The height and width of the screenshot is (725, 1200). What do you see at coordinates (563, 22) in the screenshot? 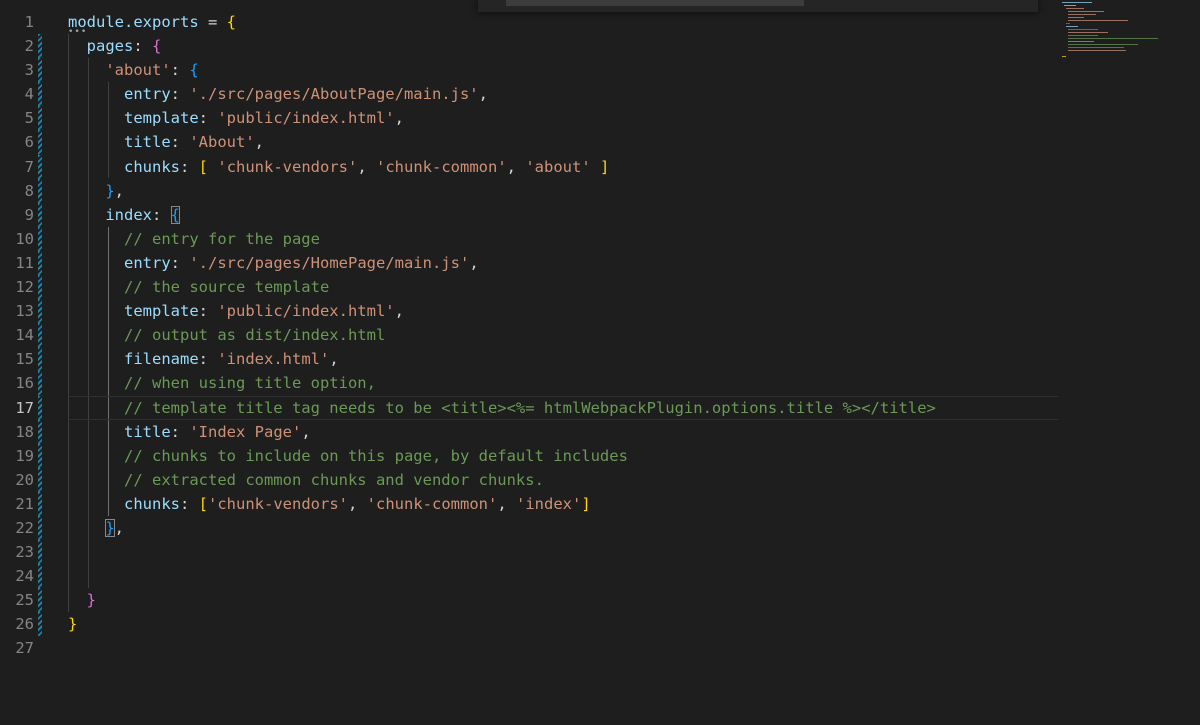
I see `code-line: module.exports = {` at bounding box center [563, 22].